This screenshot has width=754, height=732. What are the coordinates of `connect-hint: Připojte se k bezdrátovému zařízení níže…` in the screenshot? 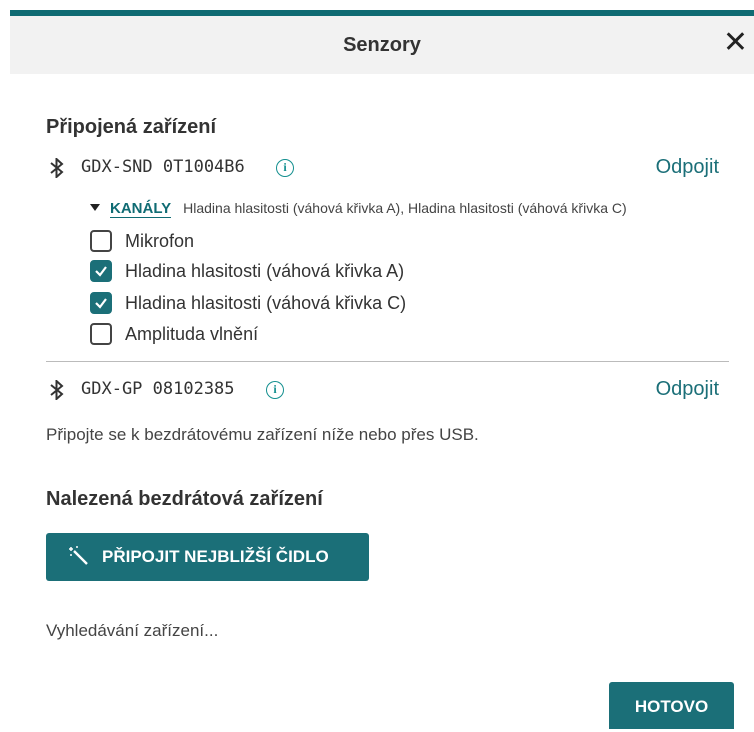 It's located at (262, 434).